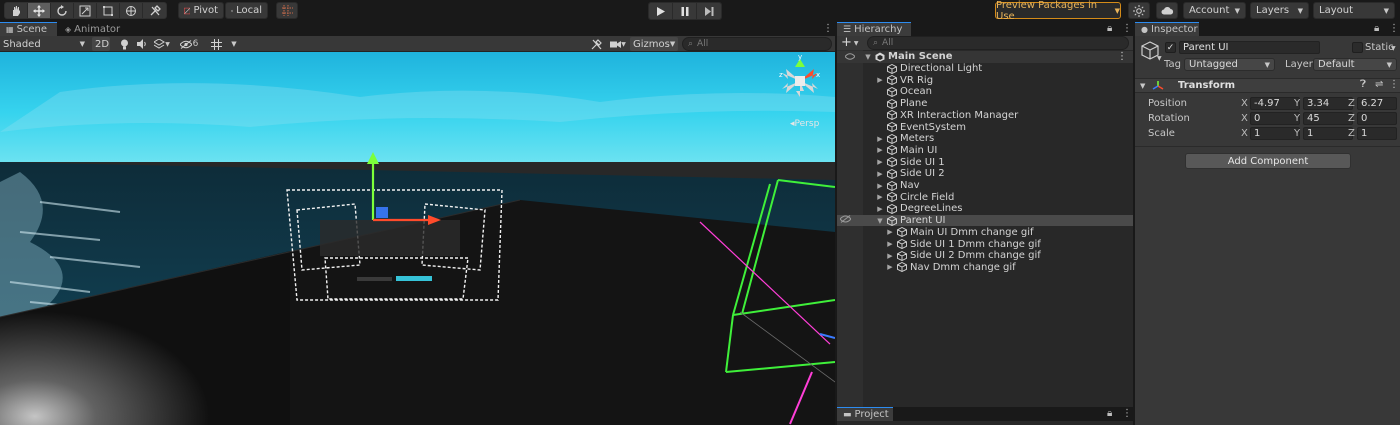  I want to click on local-toggle: Local, so click(246, 10).